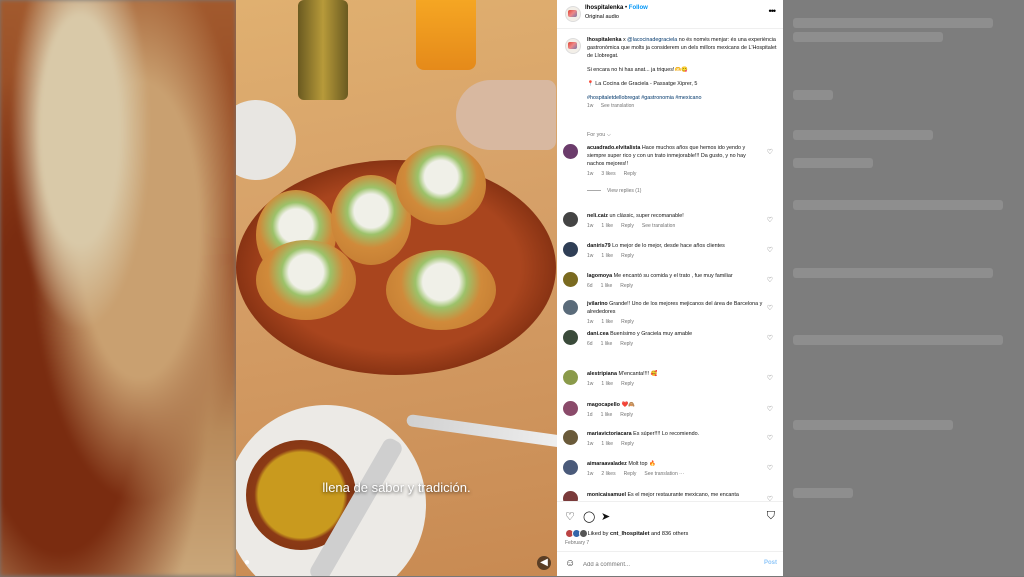 The image size is (1024, 577). What do you see at coordinates (602, 17) in the screenshot?
I see `audio-label: Original audio` at bounding box center [602, 17].